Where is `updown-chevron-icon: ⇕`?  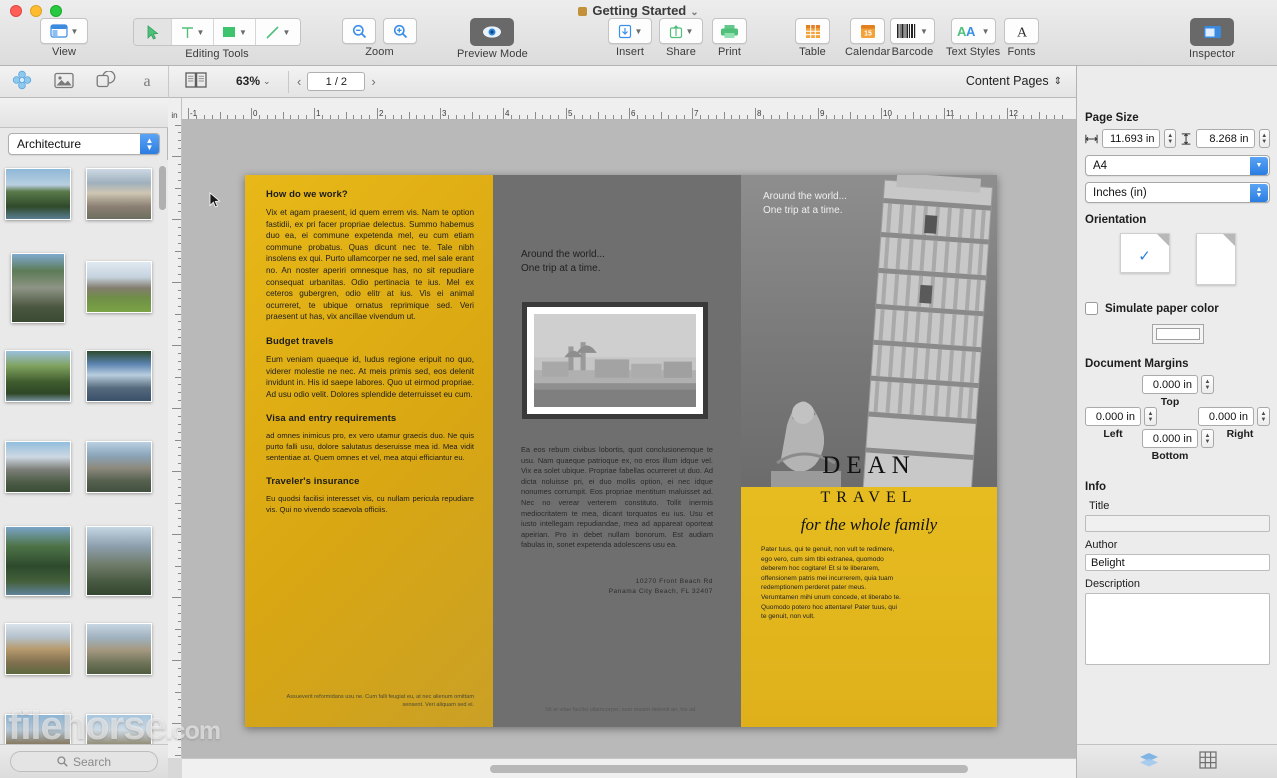 updown-chevron-icon: ⇕ is located at coordinates (1058, 81).